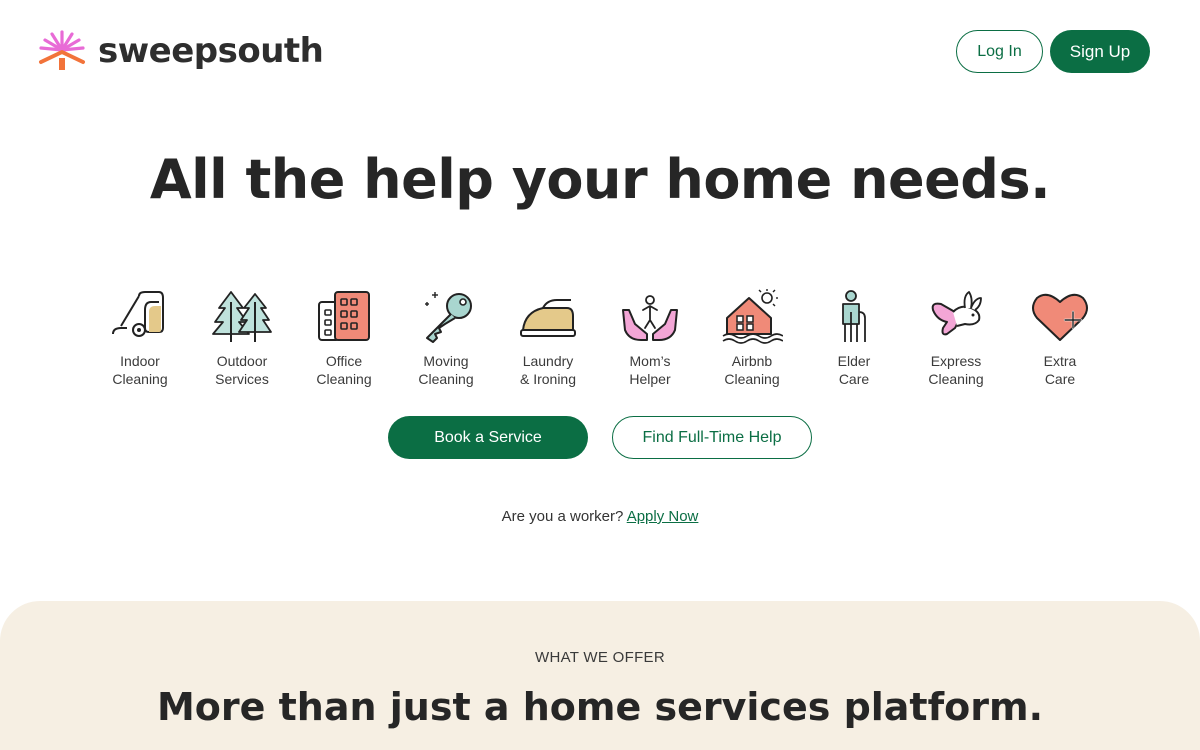 This screenshot has height=750, width=1200. I want to click on logo-wordmark: sweepsouth, so click(211, 51).